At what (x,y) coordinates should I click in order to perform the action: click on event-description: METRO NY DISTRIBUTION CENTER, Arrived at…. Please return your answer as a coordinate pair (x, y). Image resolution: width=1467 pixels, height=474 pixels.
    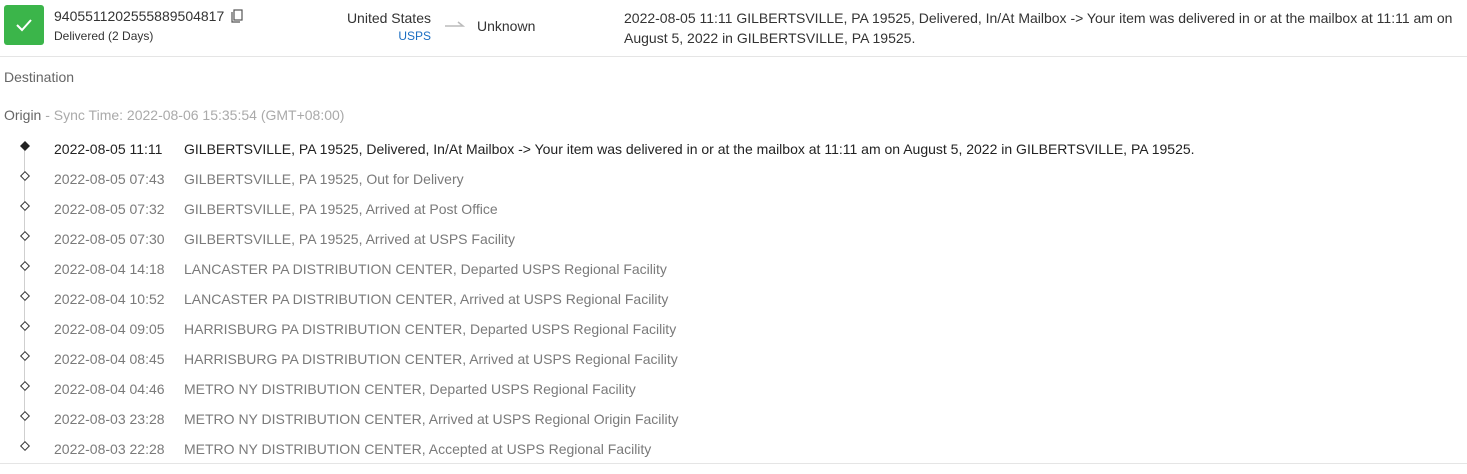
    Looking at the image, I should click on (431, 419).